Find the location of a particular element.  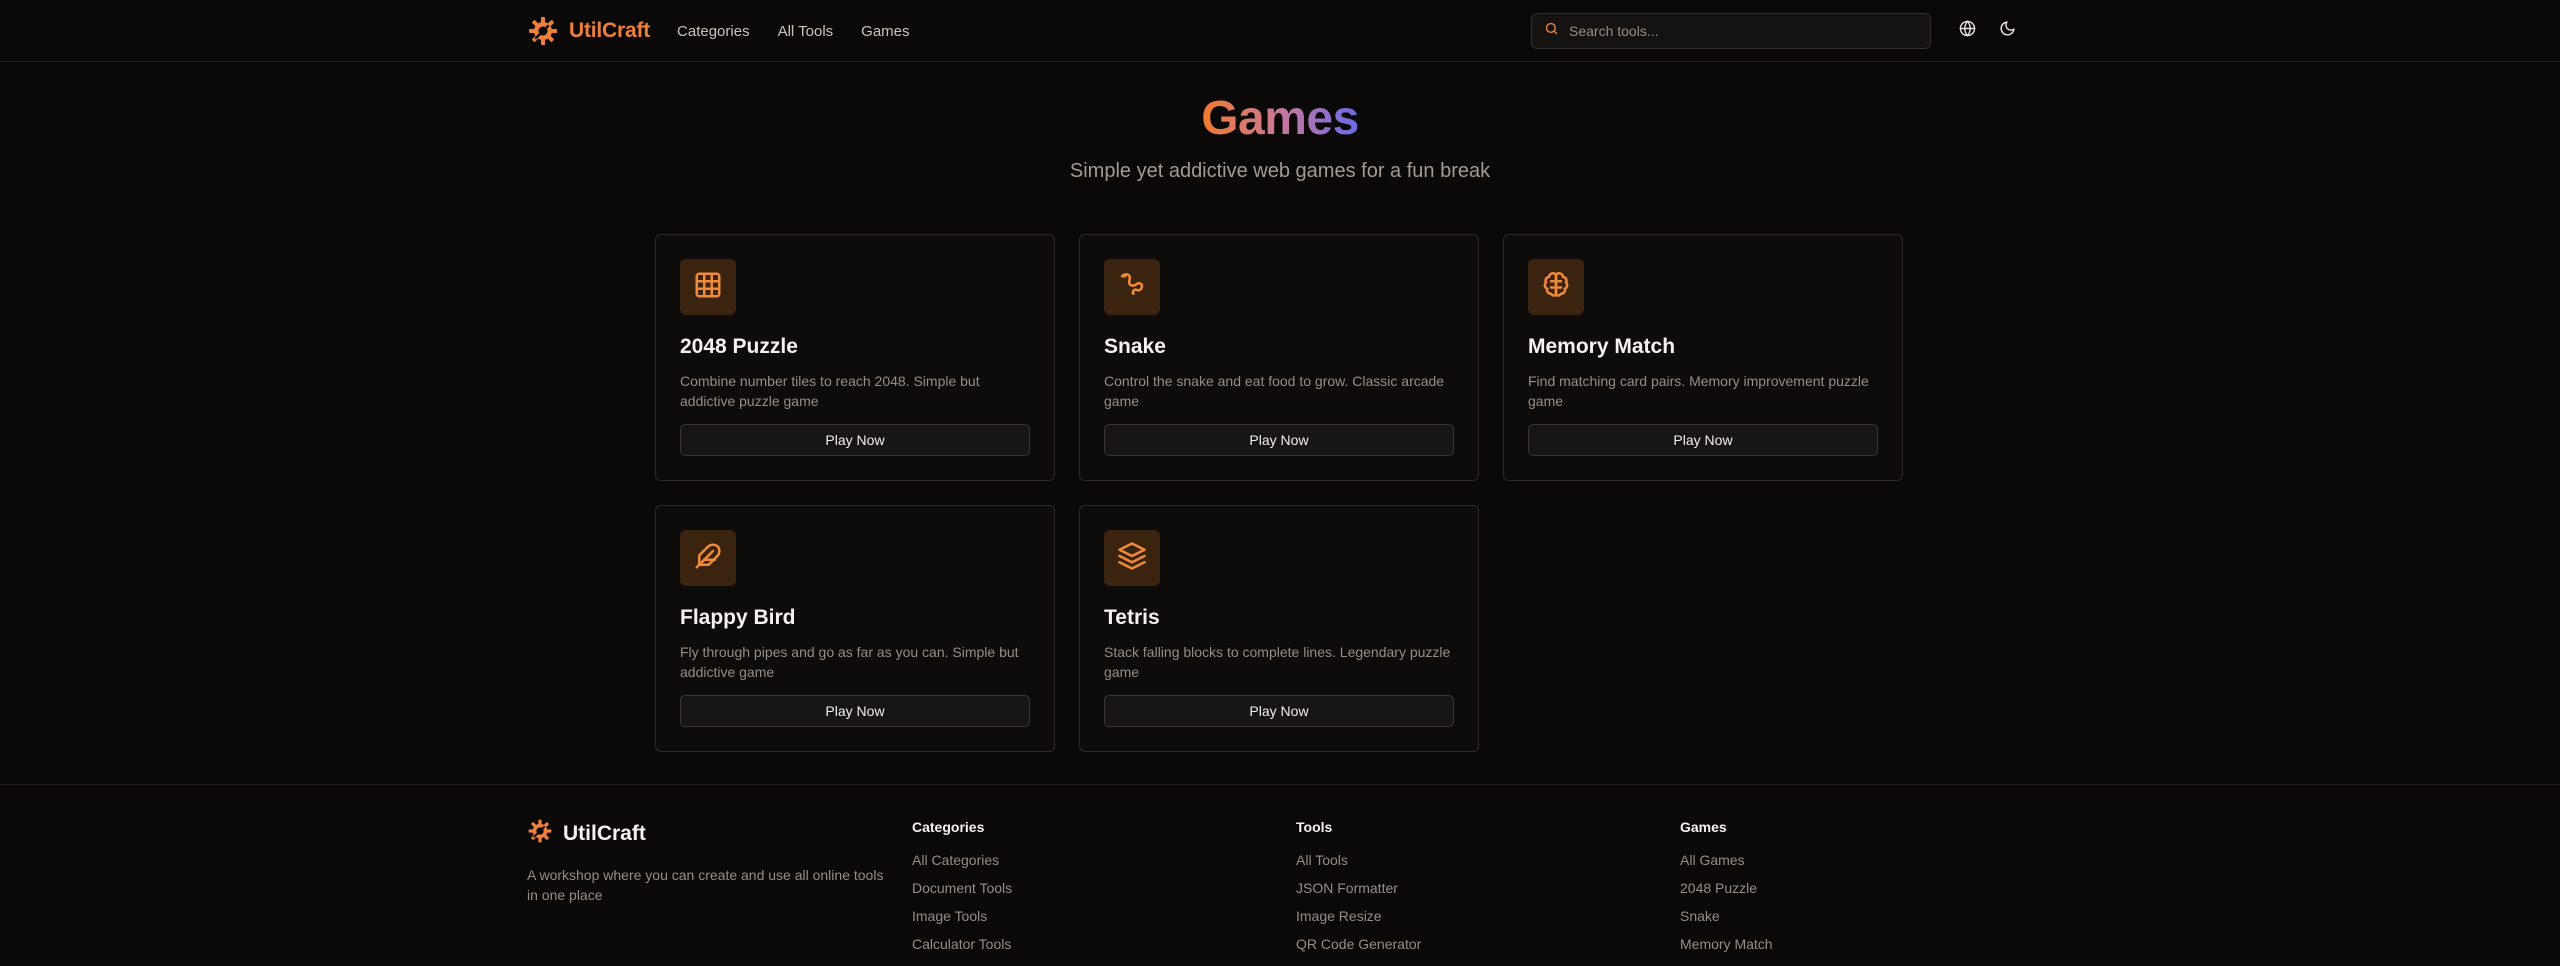

footer-link: QR Code Generator is located at coordinates (1446, 944).